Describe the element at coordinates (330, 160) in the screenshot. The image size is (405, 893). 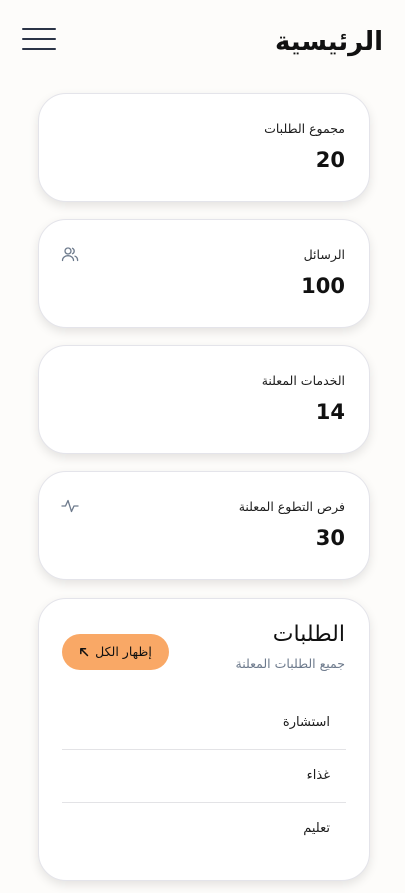
I see `stat-value: 20` at that location.